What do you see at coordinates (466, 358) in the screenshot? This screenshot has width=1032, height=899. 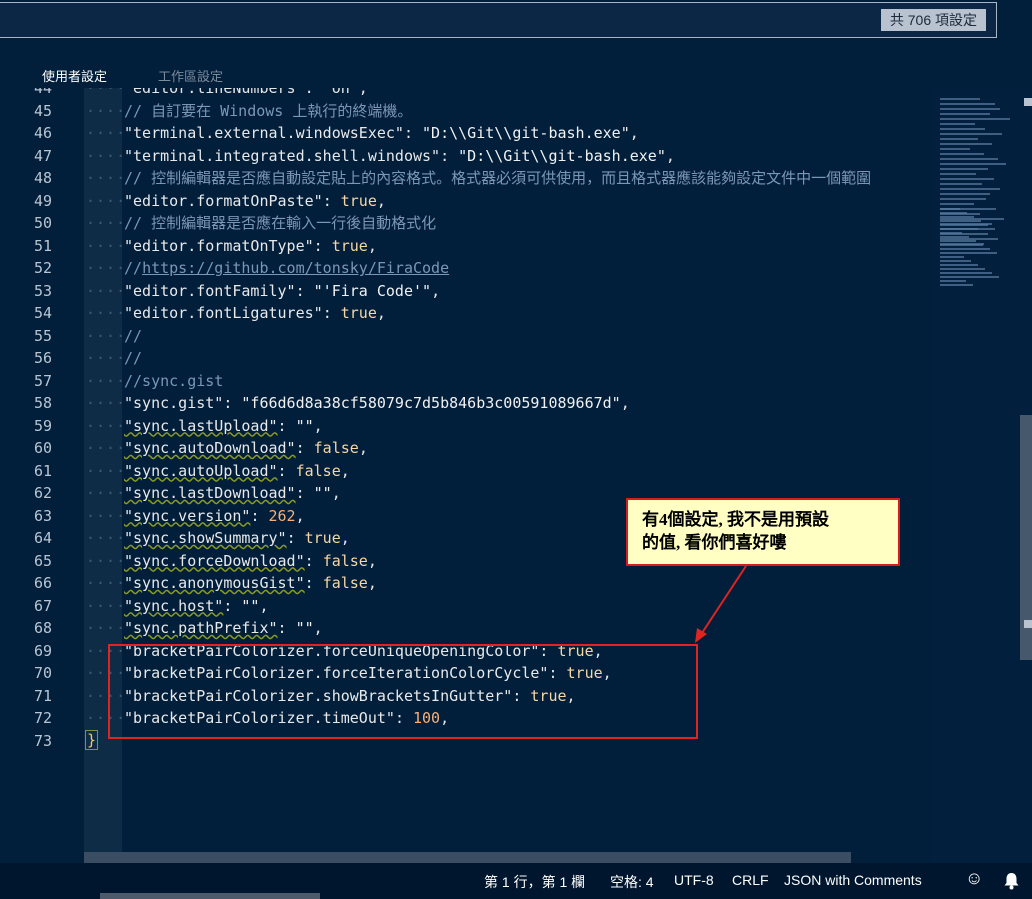 I see `code-line: 56 ····//` at bounding box center [466, 358].